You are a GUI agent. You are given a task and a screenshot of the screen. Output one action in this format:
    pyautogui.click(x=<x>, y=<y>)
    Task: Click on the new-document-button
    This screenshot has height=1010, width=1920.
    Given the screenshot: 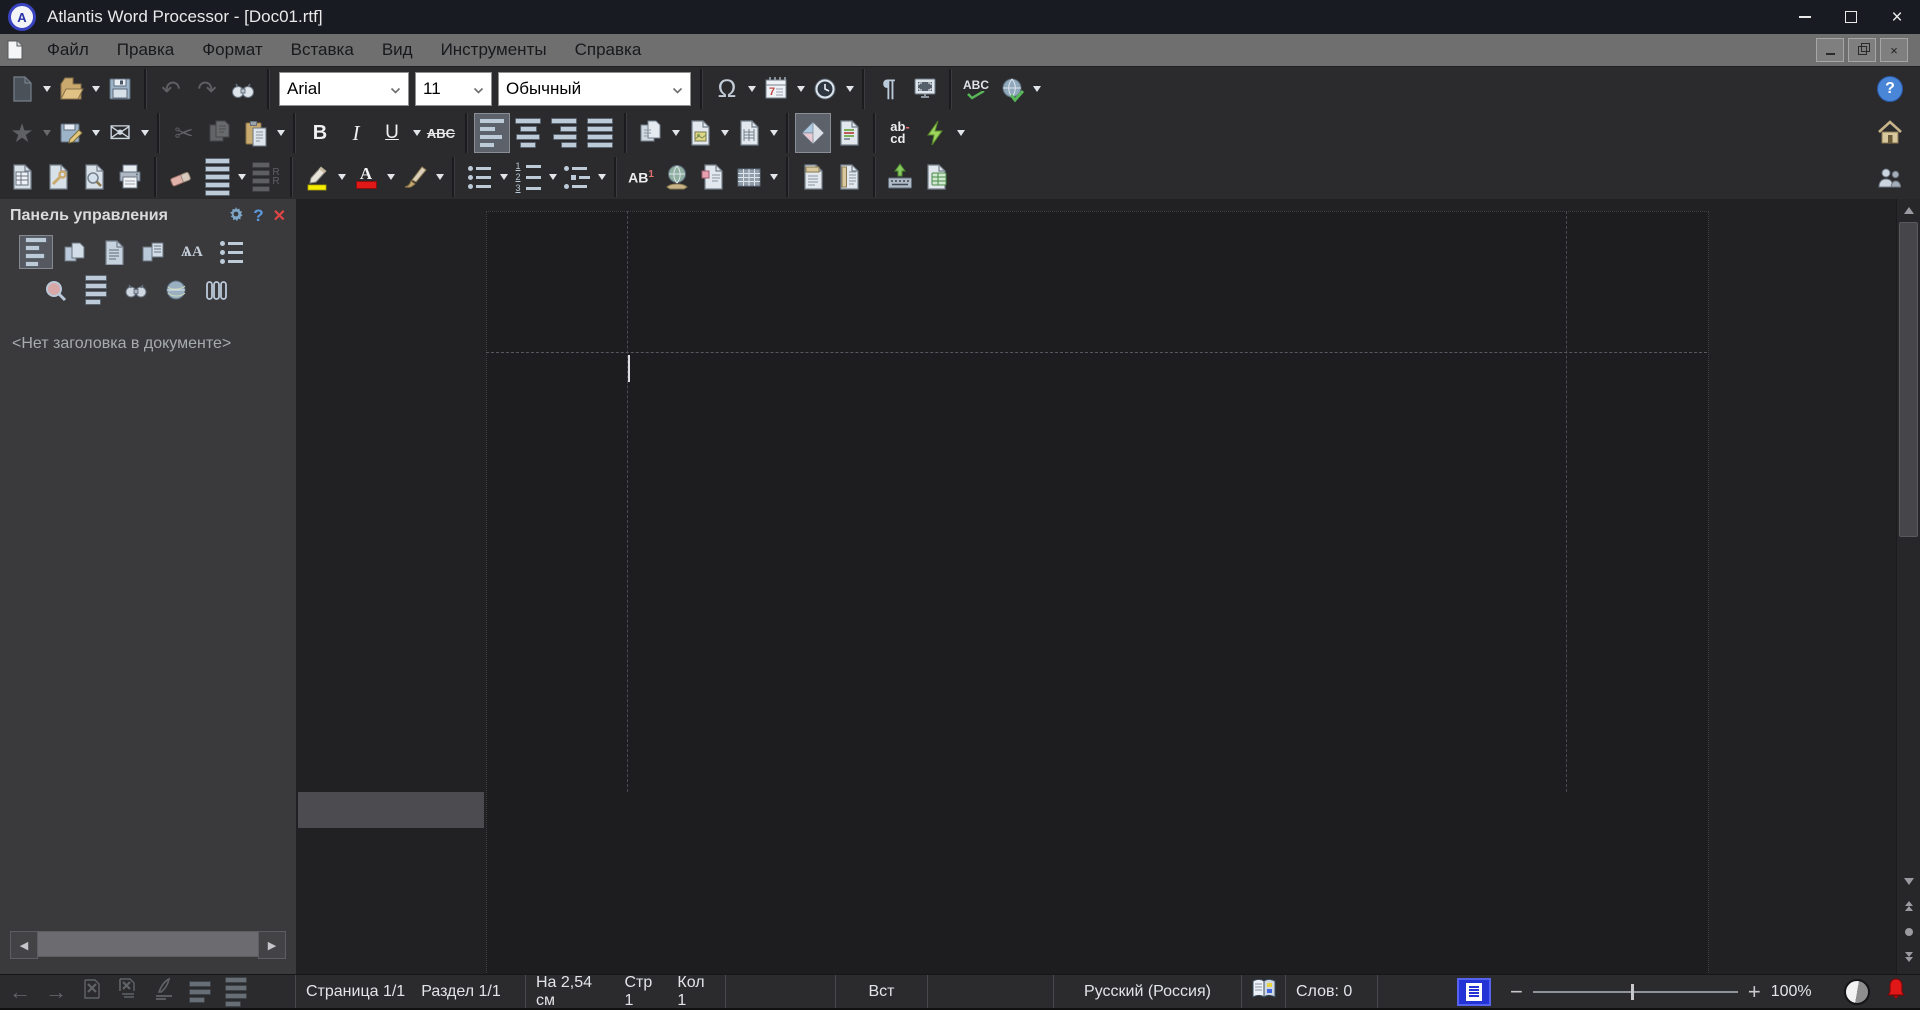 What is the action you would take?
    pyautogui.click(x=22, y=89)
    